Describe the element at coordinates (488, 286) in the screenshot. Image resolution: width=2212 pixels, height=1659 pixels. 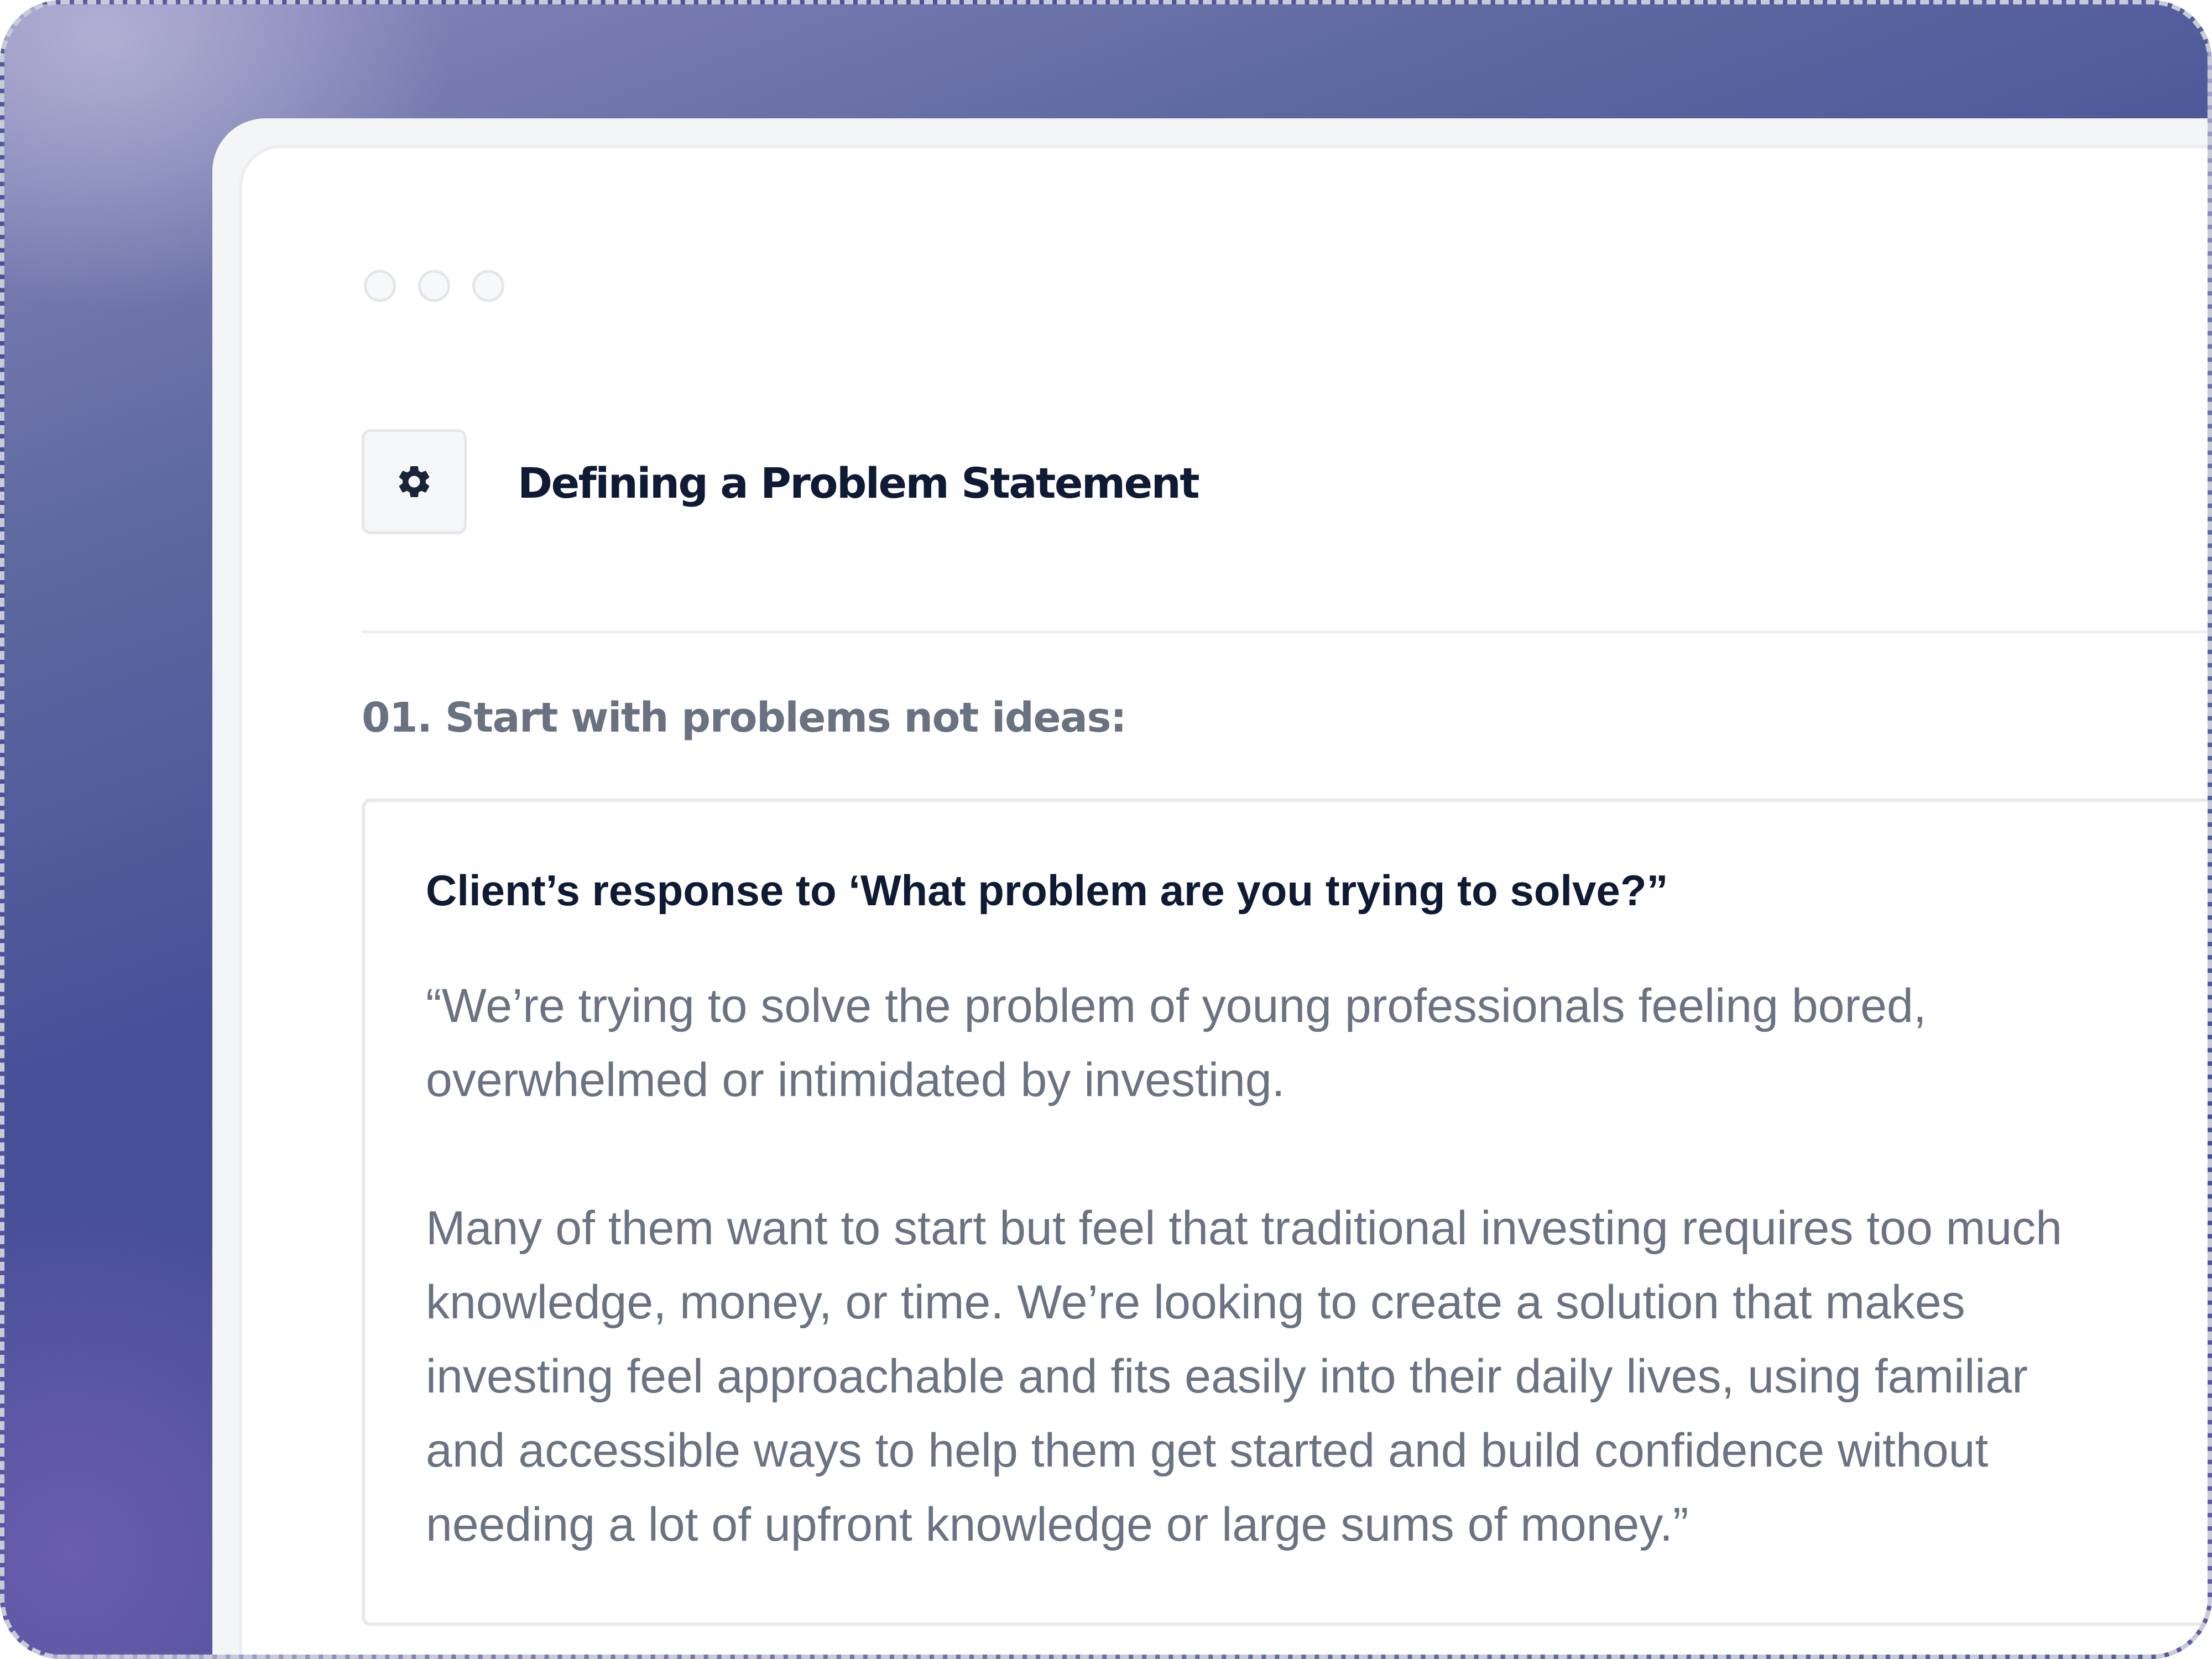
I see `window-maximize-button` at that location.